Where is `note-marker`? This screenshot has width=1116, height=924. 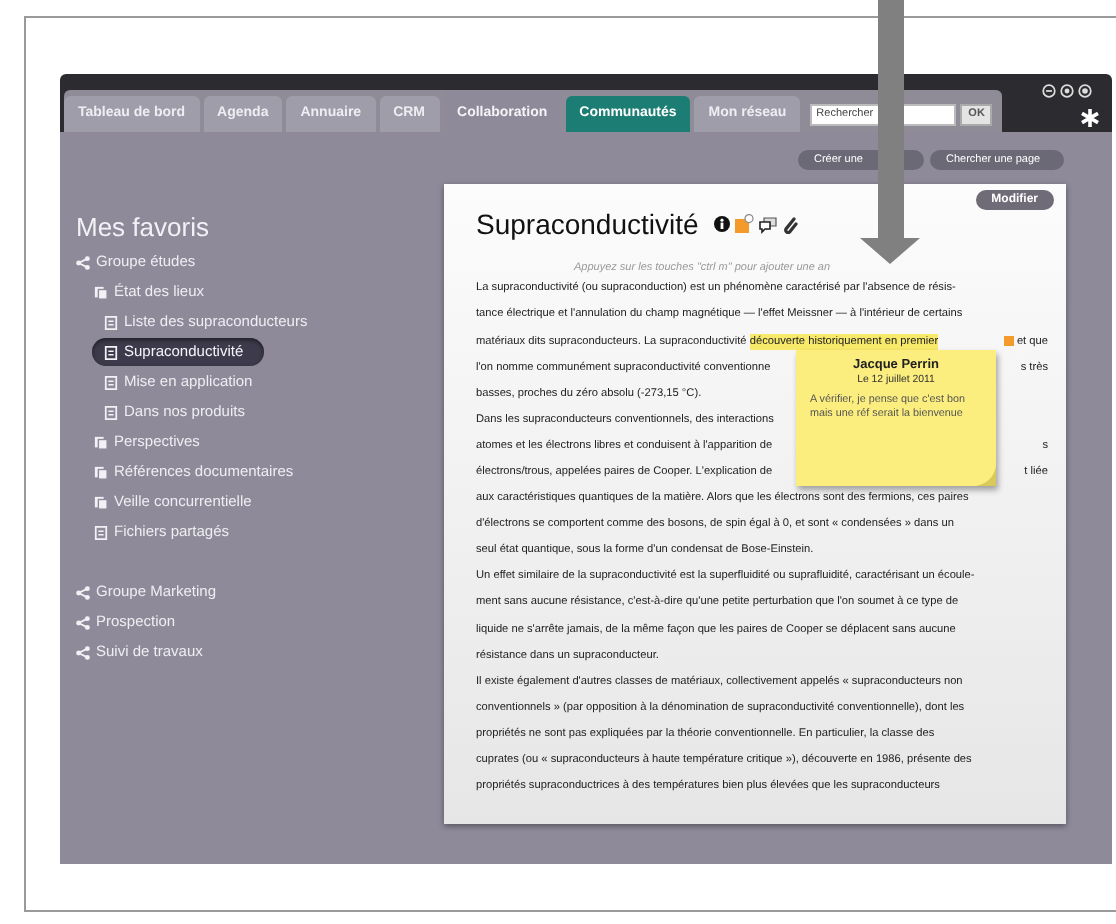
note-marker is located at coordinates (1009, 341).